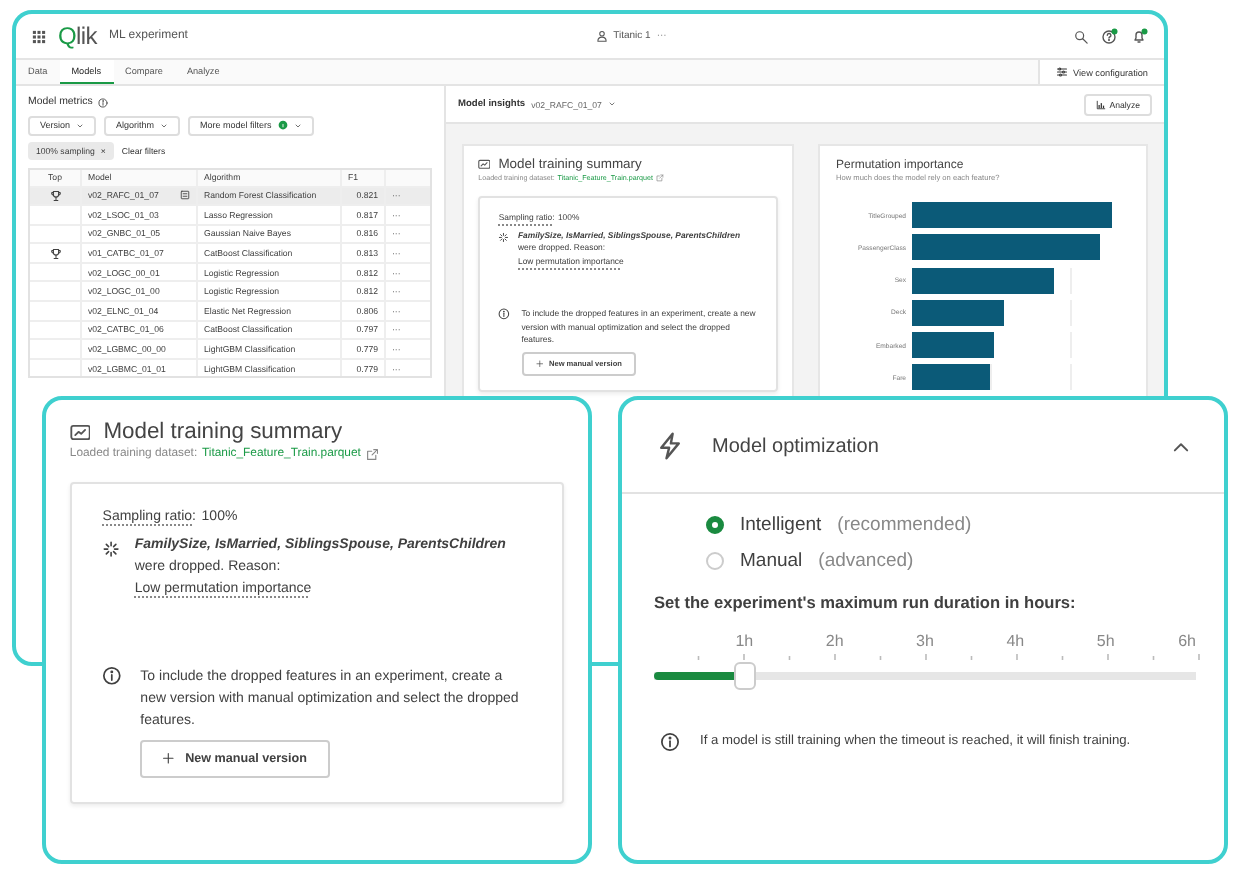 The width and height of the screenshot is (1248, 878). I want to click on tick-label: 2h, so click(834, 641).